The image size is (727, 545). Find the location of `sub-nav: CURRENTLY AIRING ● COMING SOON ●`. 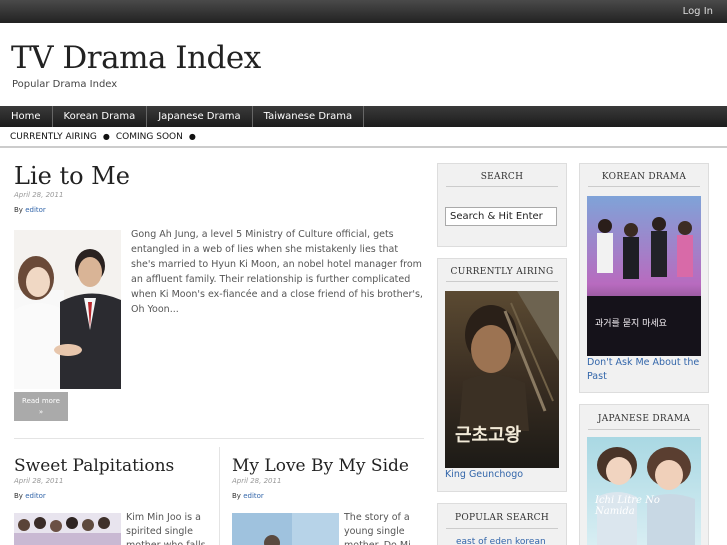

sub-nav: CURRENTLY AIRING ● COMING SOON ● is located at coordinates (363, 137).